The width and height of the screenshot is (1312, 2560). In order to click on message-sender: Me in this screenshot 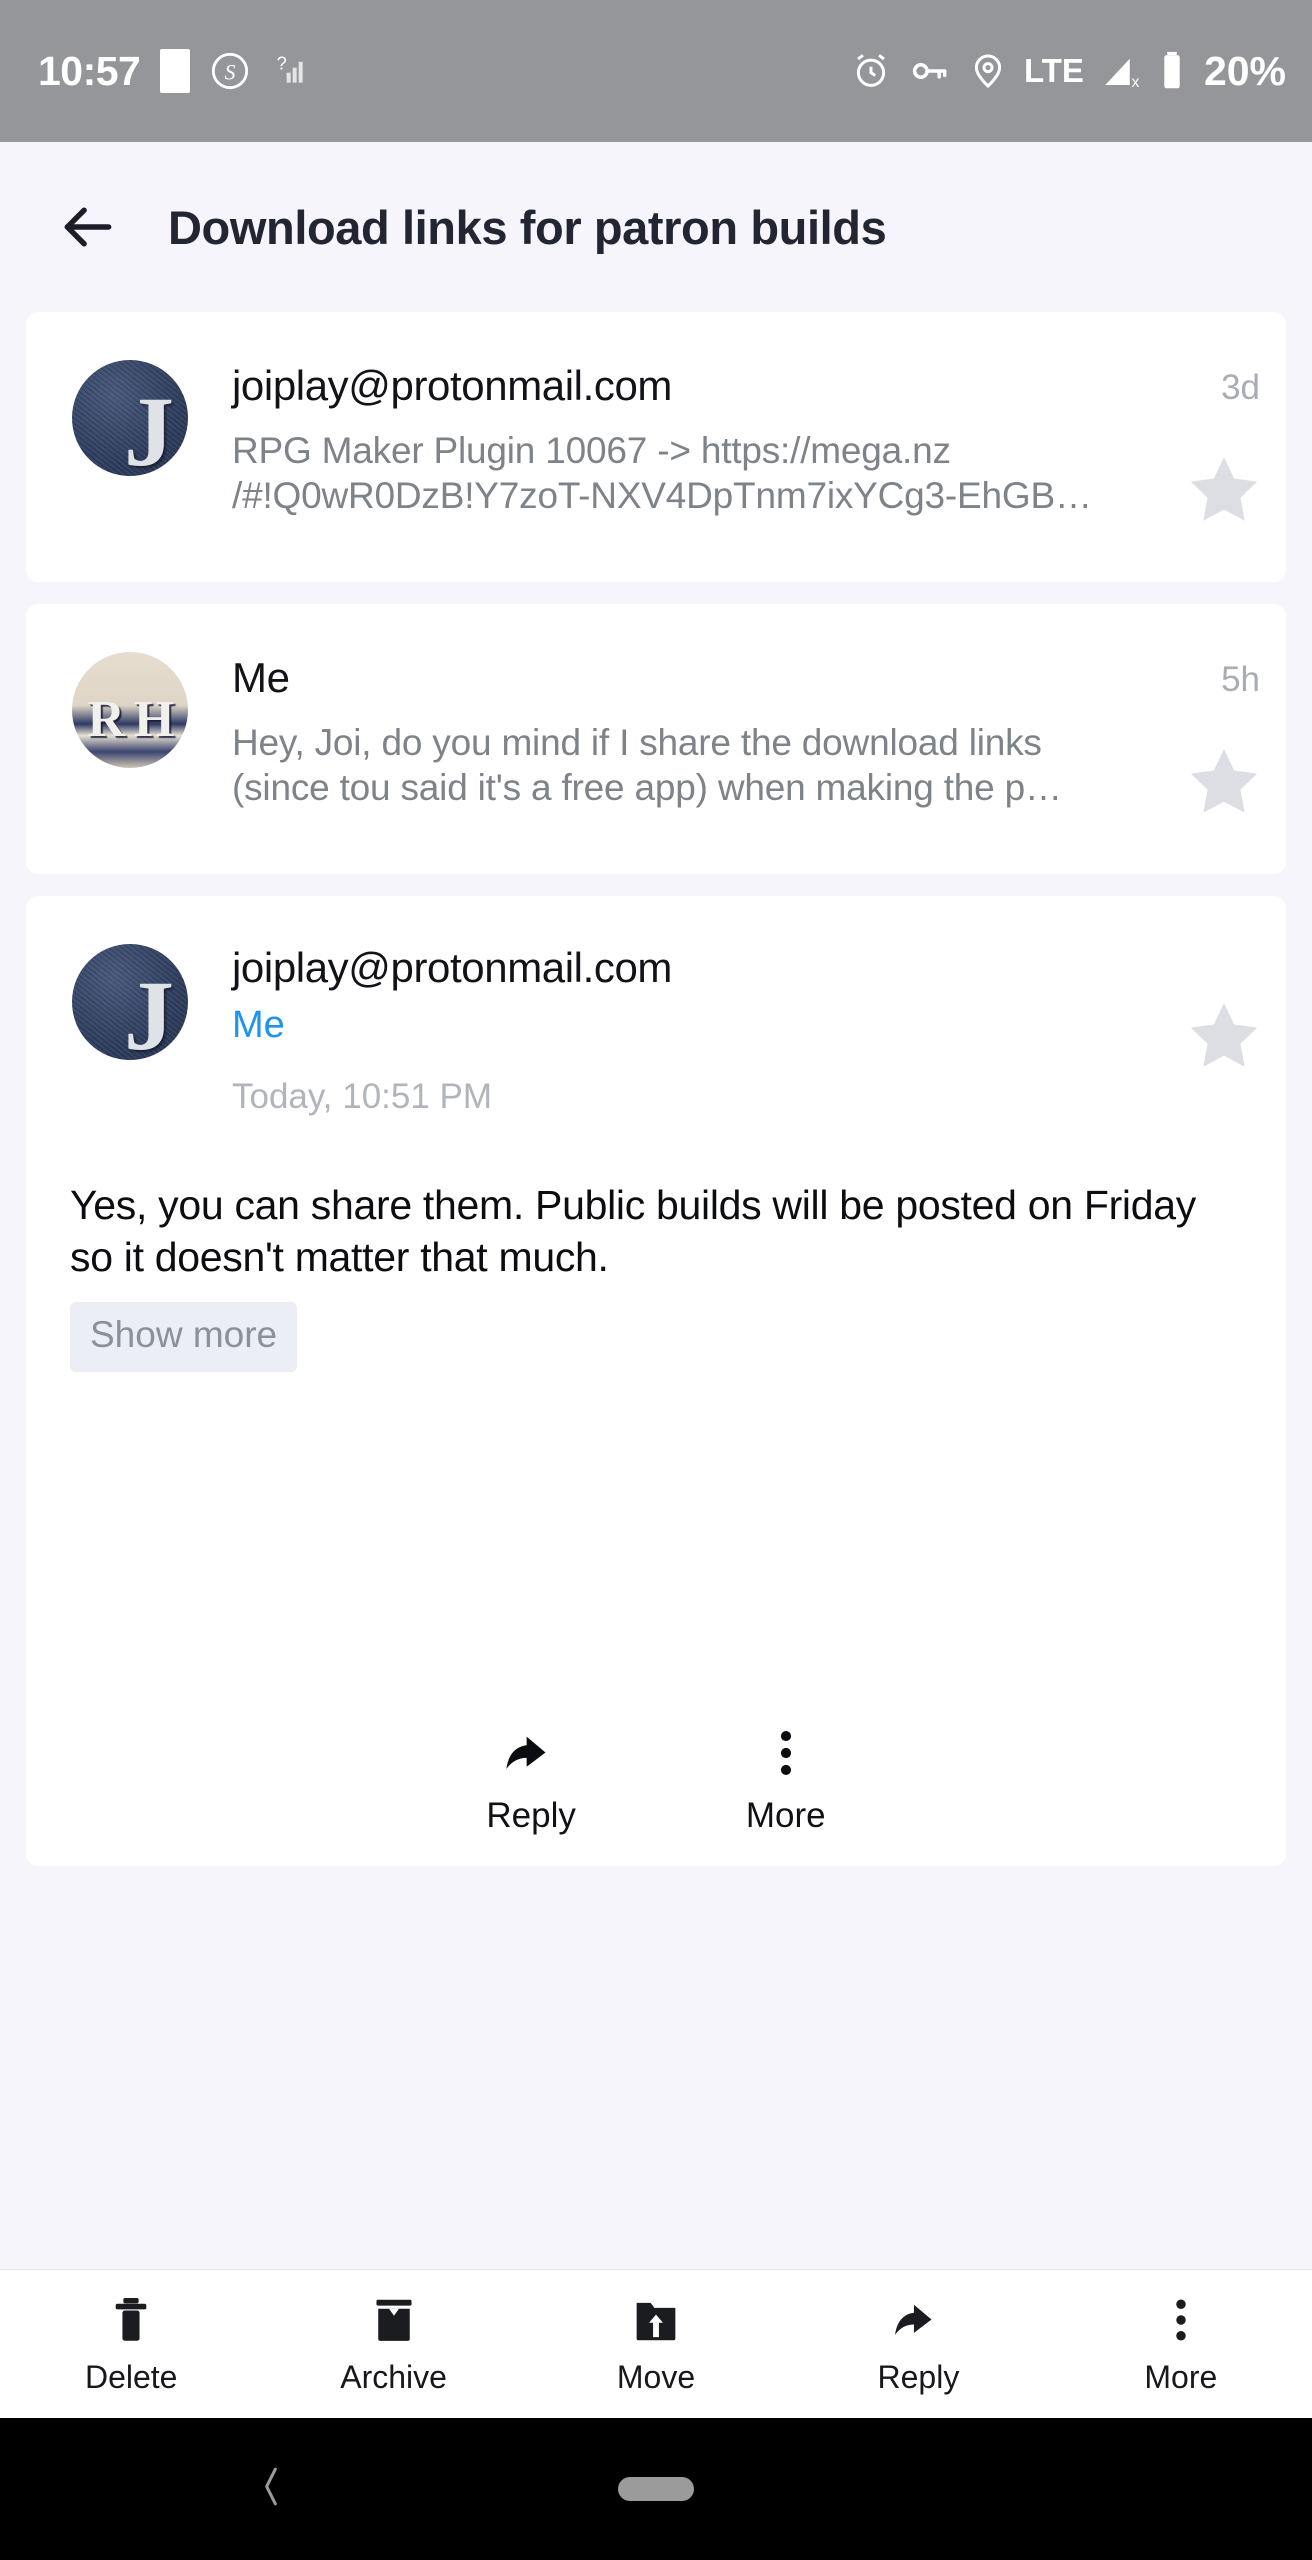, I will do `click(261, 677)`.